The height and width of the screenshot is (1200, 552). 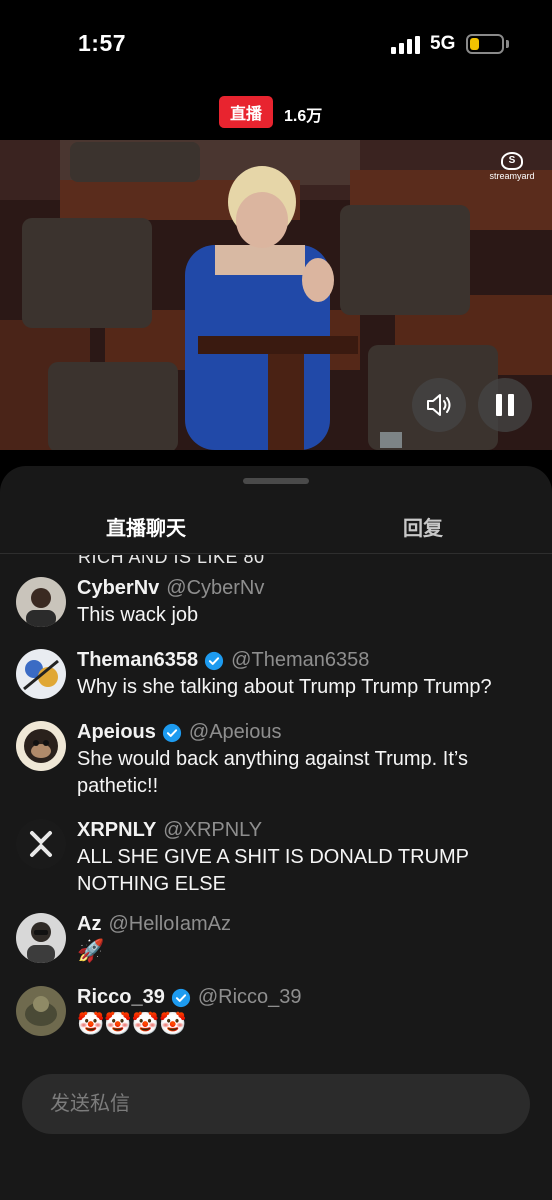 What do you see at coordinates (132, 1024) in the screenshot?
I see `message-text: 🤡🤡🤡🤡` at bounding box center [132, 1024].